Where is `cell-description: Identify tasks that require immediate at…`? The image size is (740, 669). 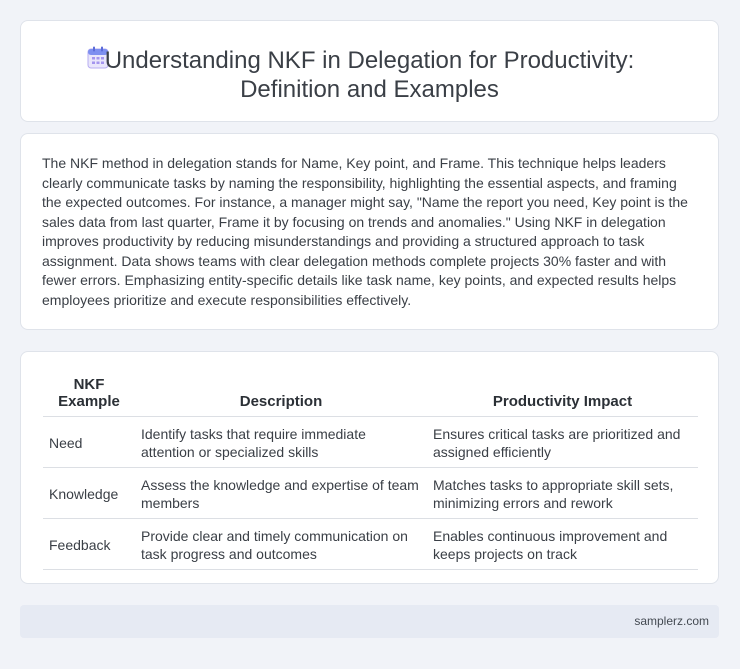
cell-description: Identify tasks that require immediate at… is located at coordinates (281, 442).